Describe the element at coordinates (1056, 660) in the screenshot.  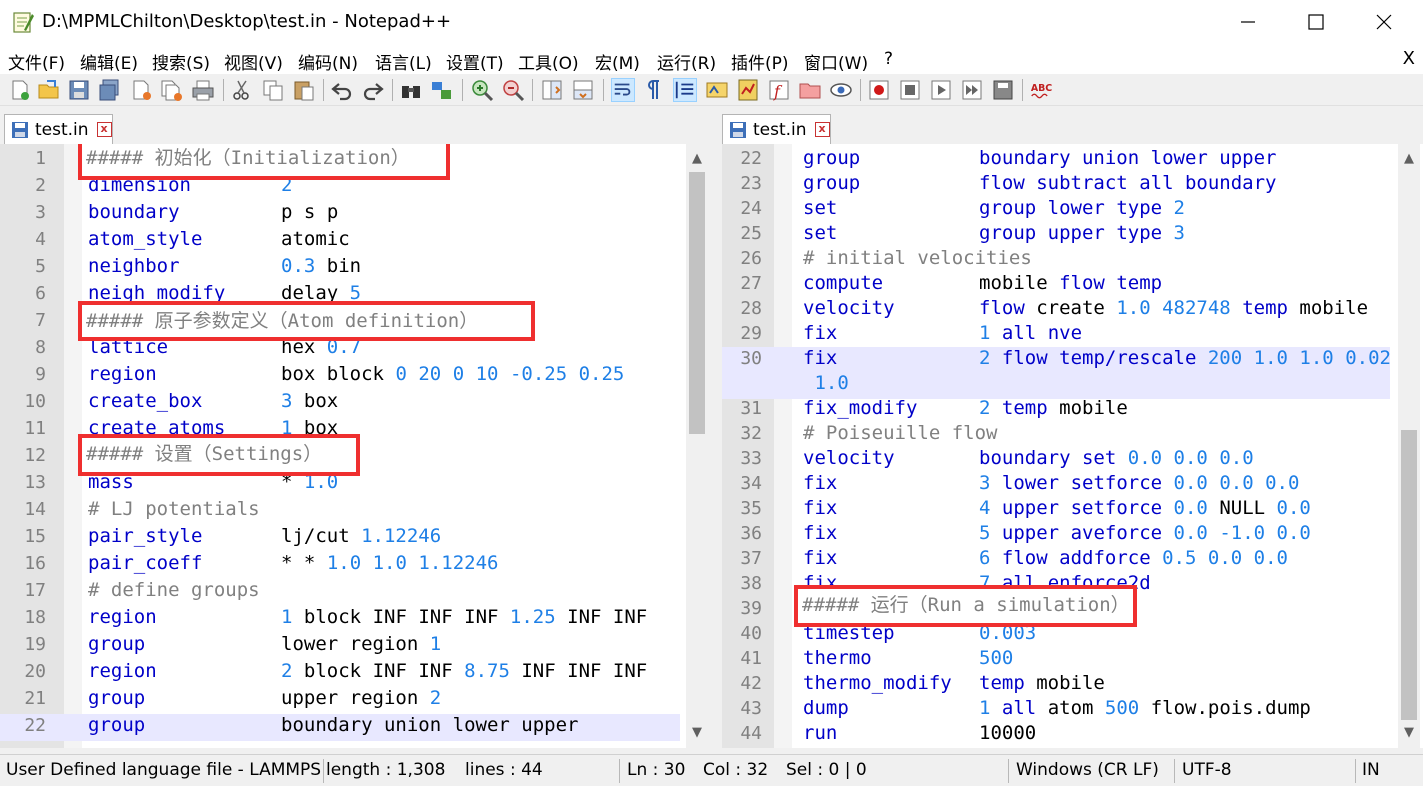
I see `code-line: 41 thermo 500` at that location.